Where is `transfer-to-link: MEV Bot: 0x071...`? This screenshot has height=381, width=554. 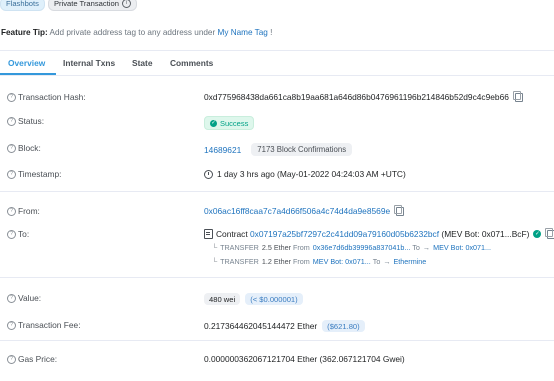
transfer-to-link: MEV Bot: 0x071... is located at coordinates (462, 247).